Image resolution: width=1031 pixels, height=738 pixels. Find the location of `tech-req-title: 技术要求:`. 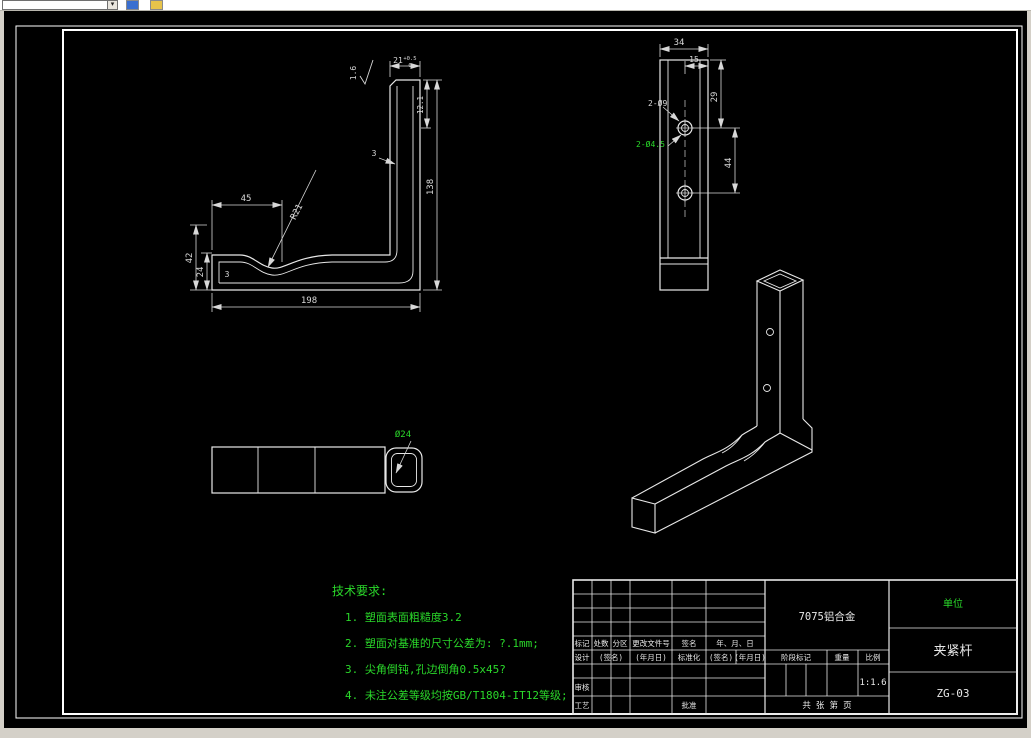

tech-req-title: 技术要求: is located at coordinates (359, 591).